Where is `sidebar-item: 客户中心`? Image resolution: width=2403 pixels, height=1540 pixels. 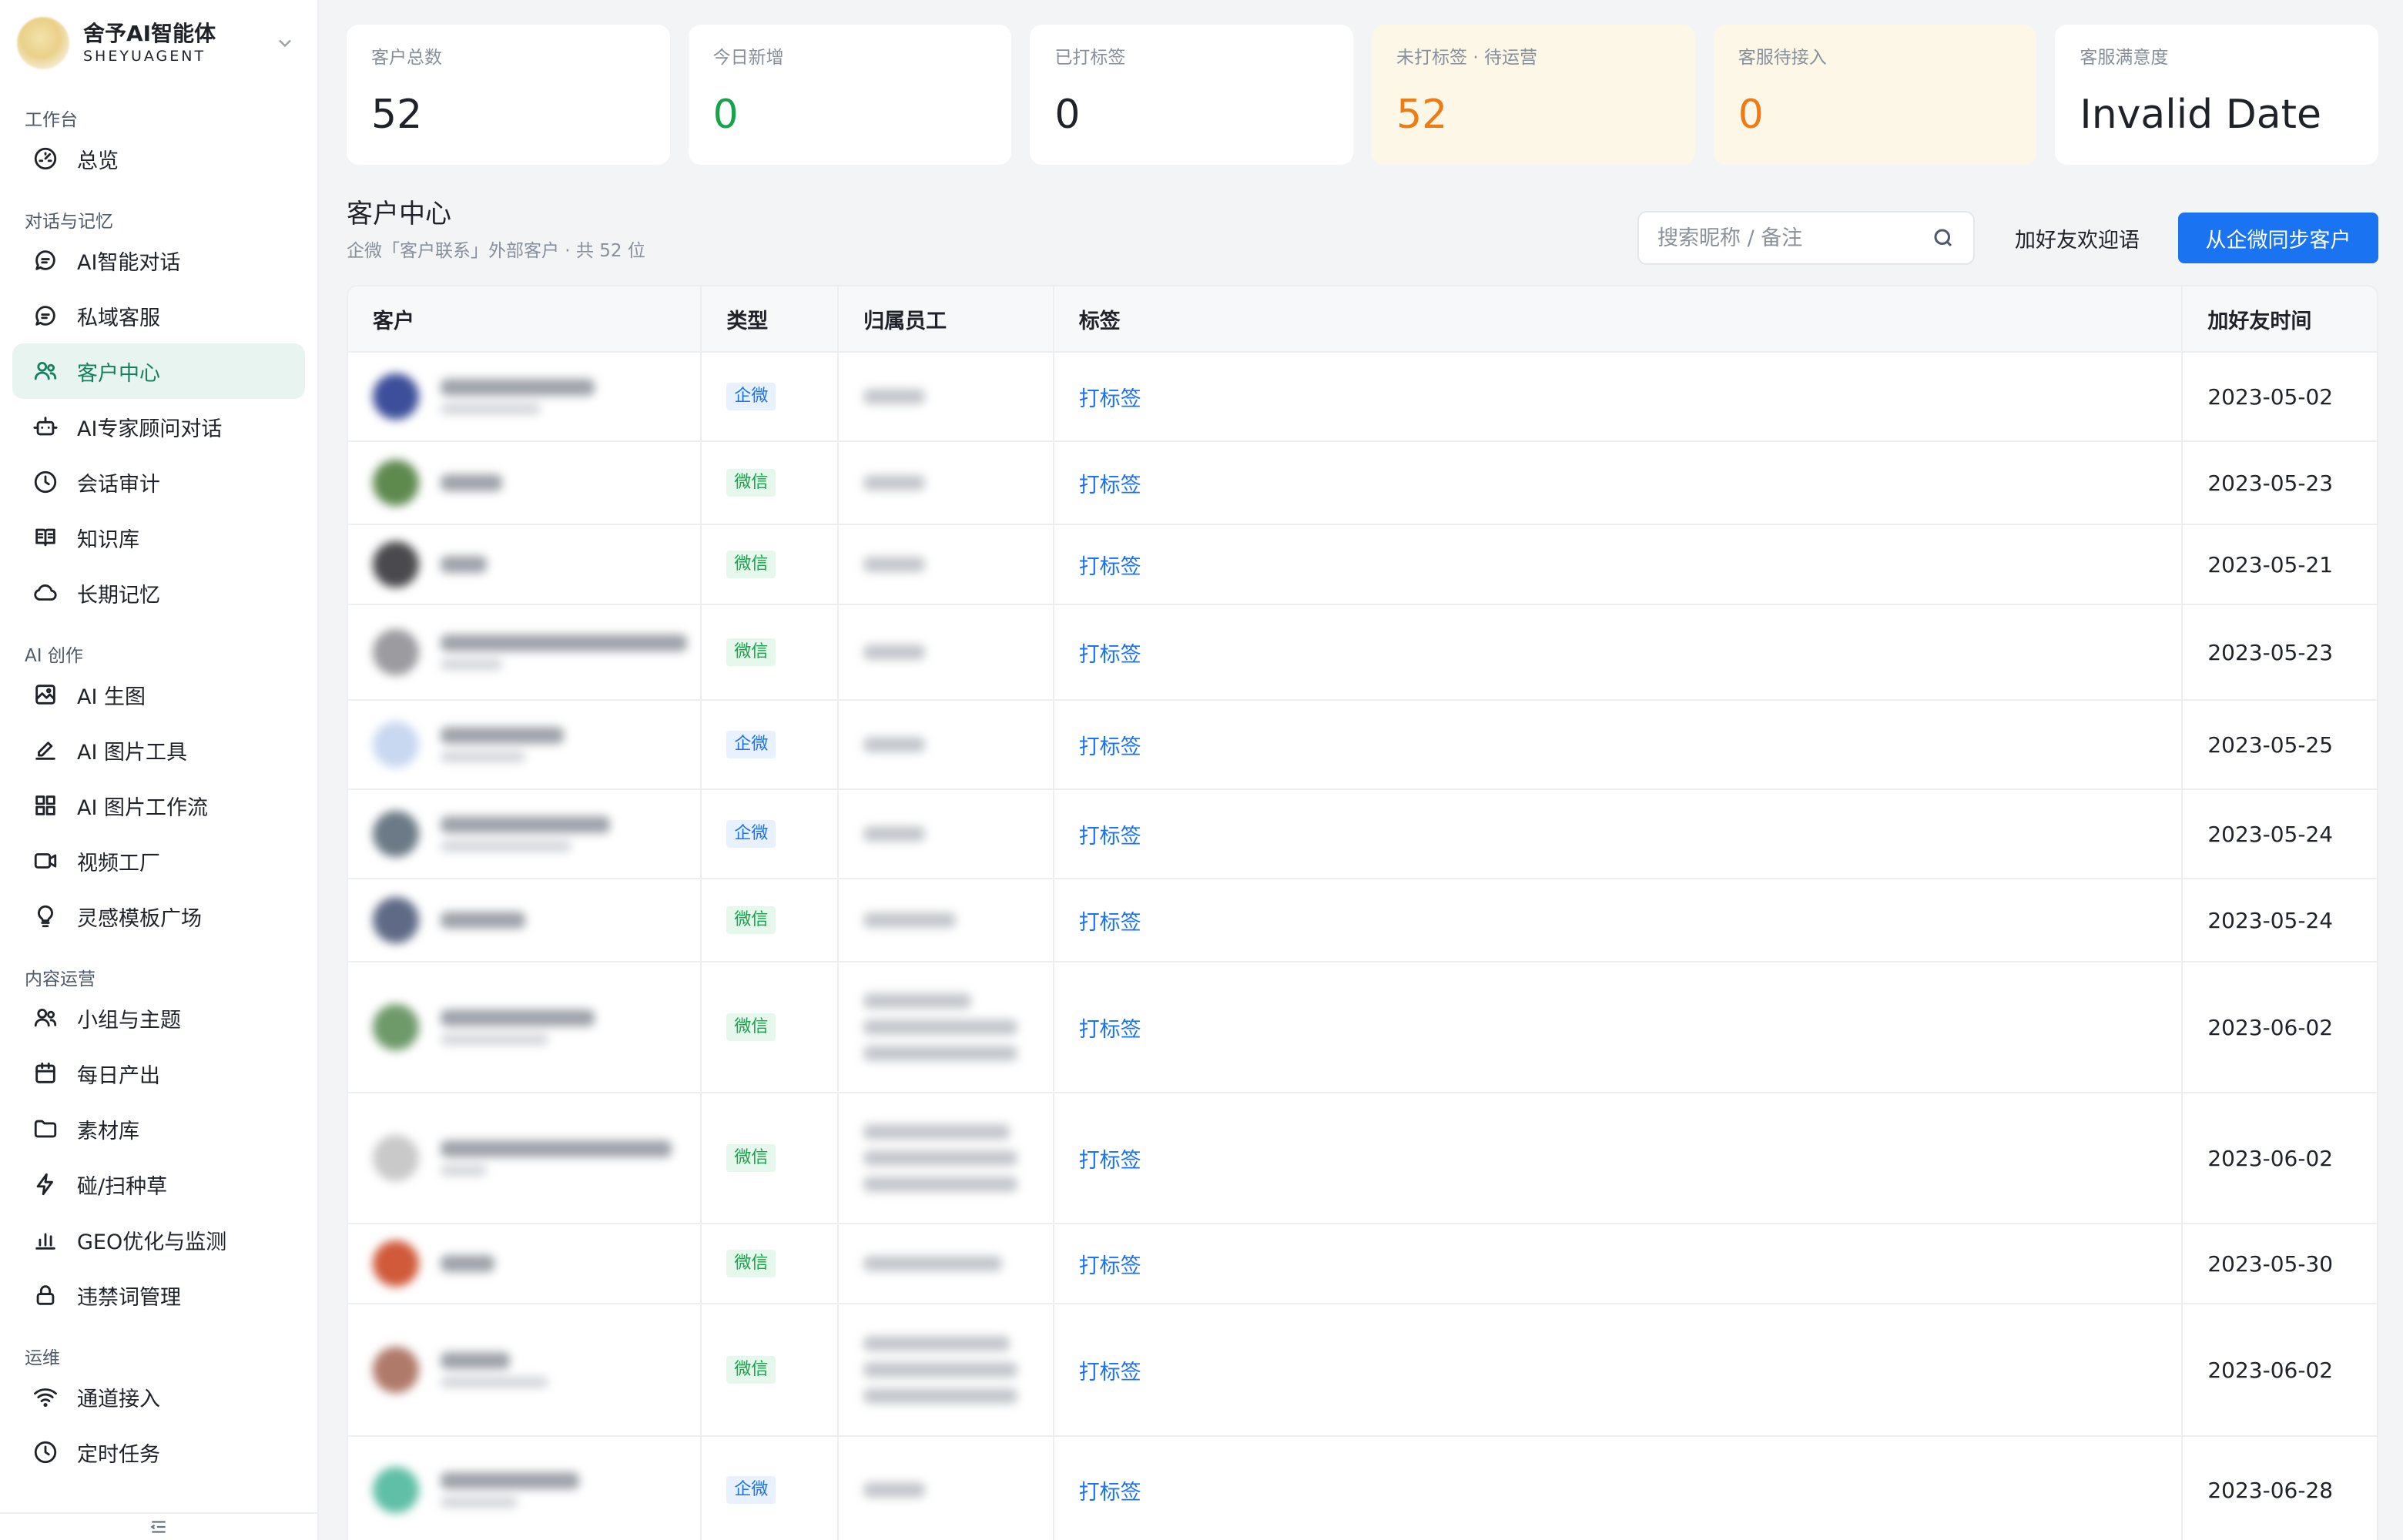
sidebar-item: 客户中心 is located at coordinates (159, 371).